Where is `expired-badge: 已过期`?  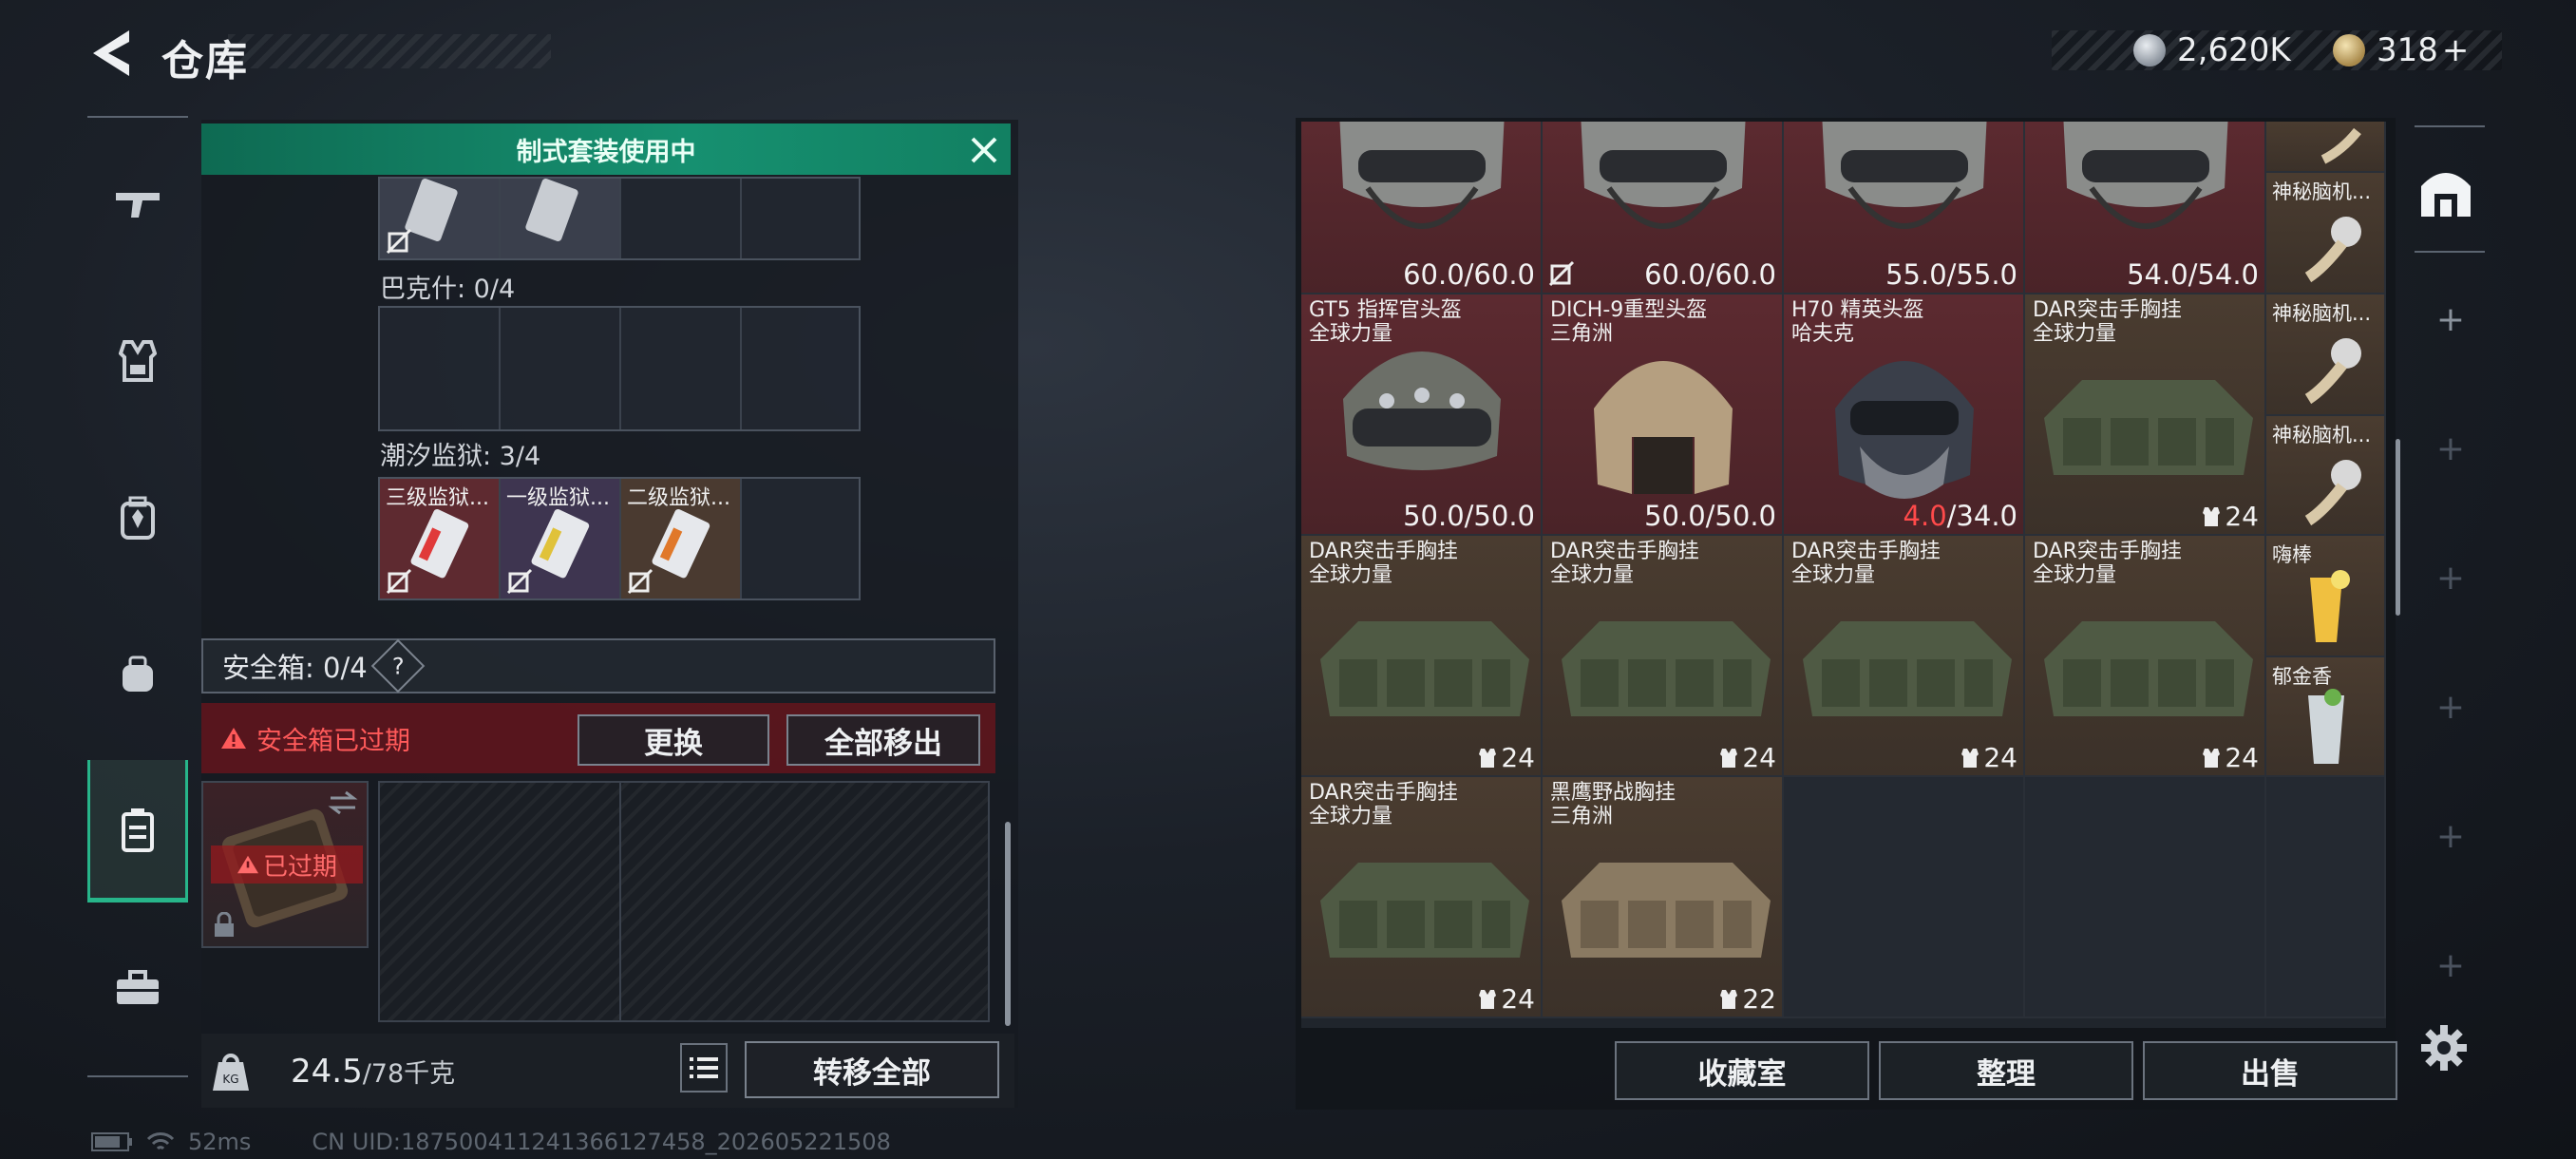
expired-badge: 已过期 is located at coordinates (287, 865).